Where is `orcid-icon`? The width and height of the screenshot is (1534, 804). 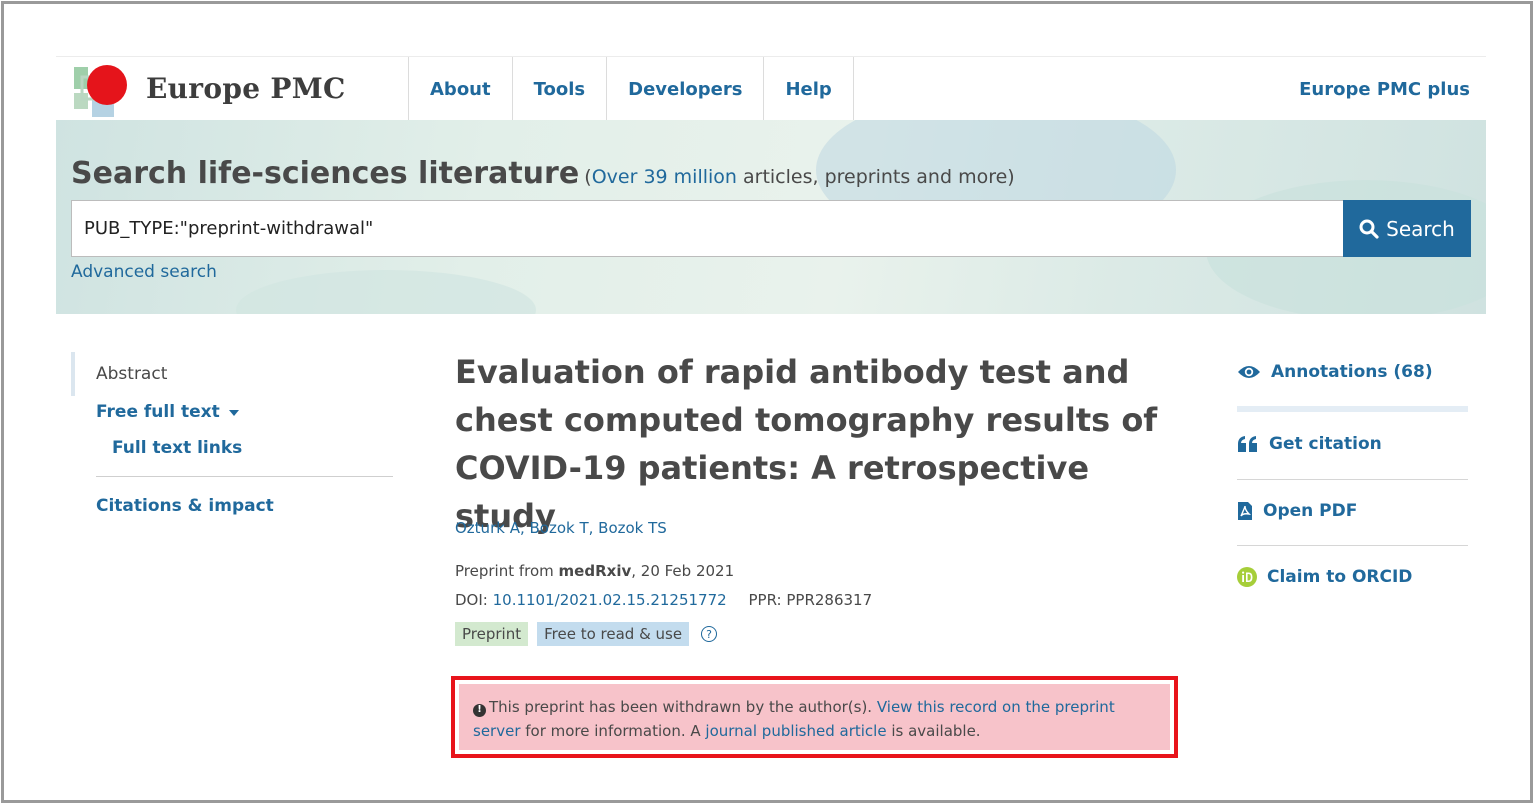
orcid-icon is located at coordinates (1247, 577).